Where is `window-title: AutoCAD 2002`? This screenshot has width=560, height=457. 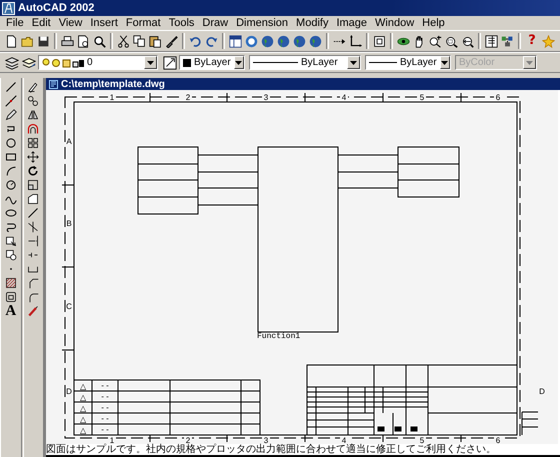 window-title: AutoCAD 2002 is located at coordinates (56, 8).